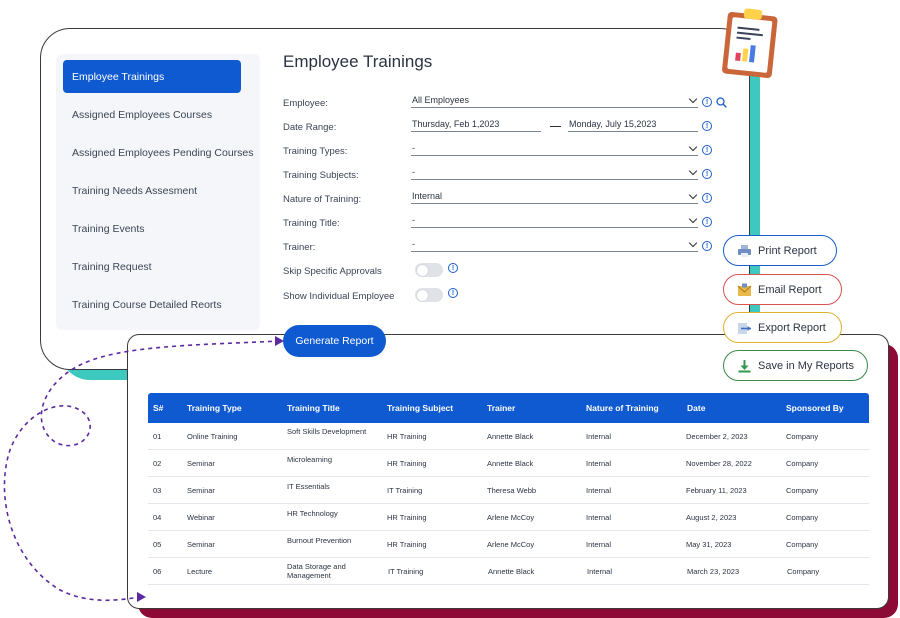 Image resolution: width=900 pixels, height=618 pixels. I want to click on training-subjects-label: Training Subjects:, so click(321, 175).